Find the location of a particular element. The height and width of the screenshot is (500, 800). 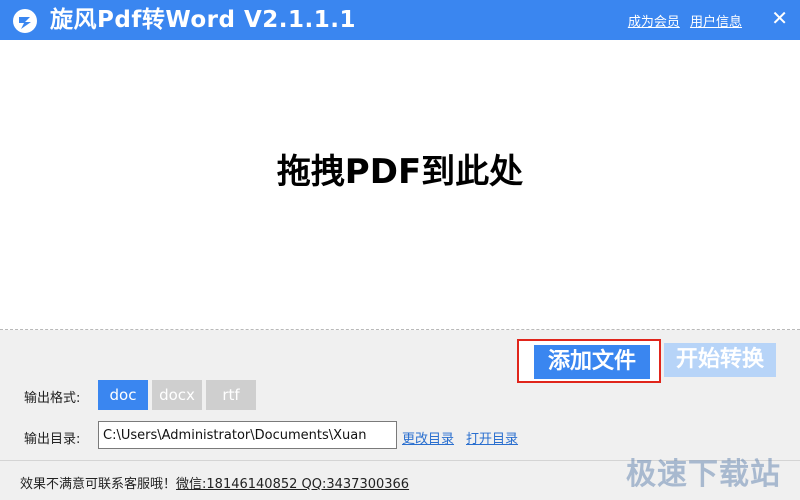

watermark-logo: 极速下载站 is located at coordinates (703, 474).